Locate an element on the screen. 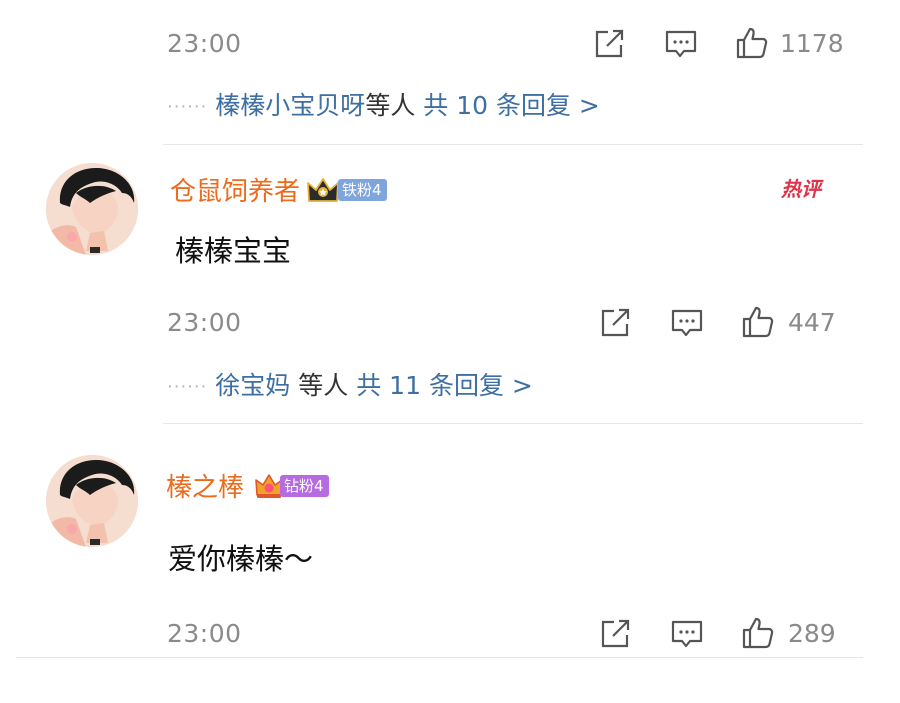 The width and height of the screenshot is (900, 703). username: 榛之棒 is located at coordinates (205, 485).